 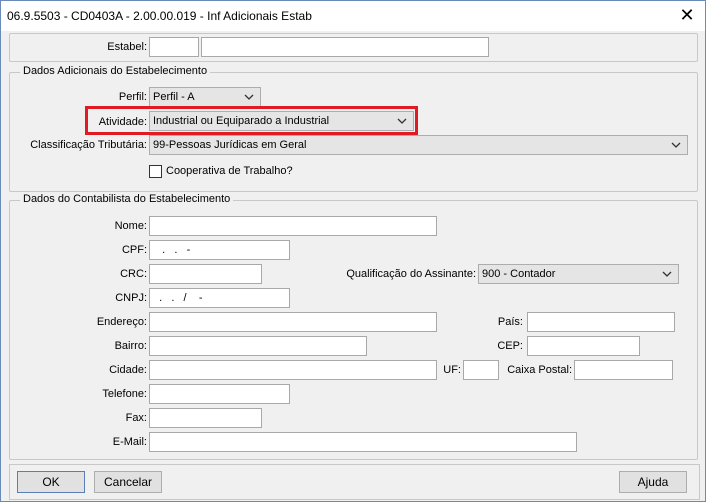 I want to click on qualificacao-select: 900 - Contador, so click(x=578, y=274).